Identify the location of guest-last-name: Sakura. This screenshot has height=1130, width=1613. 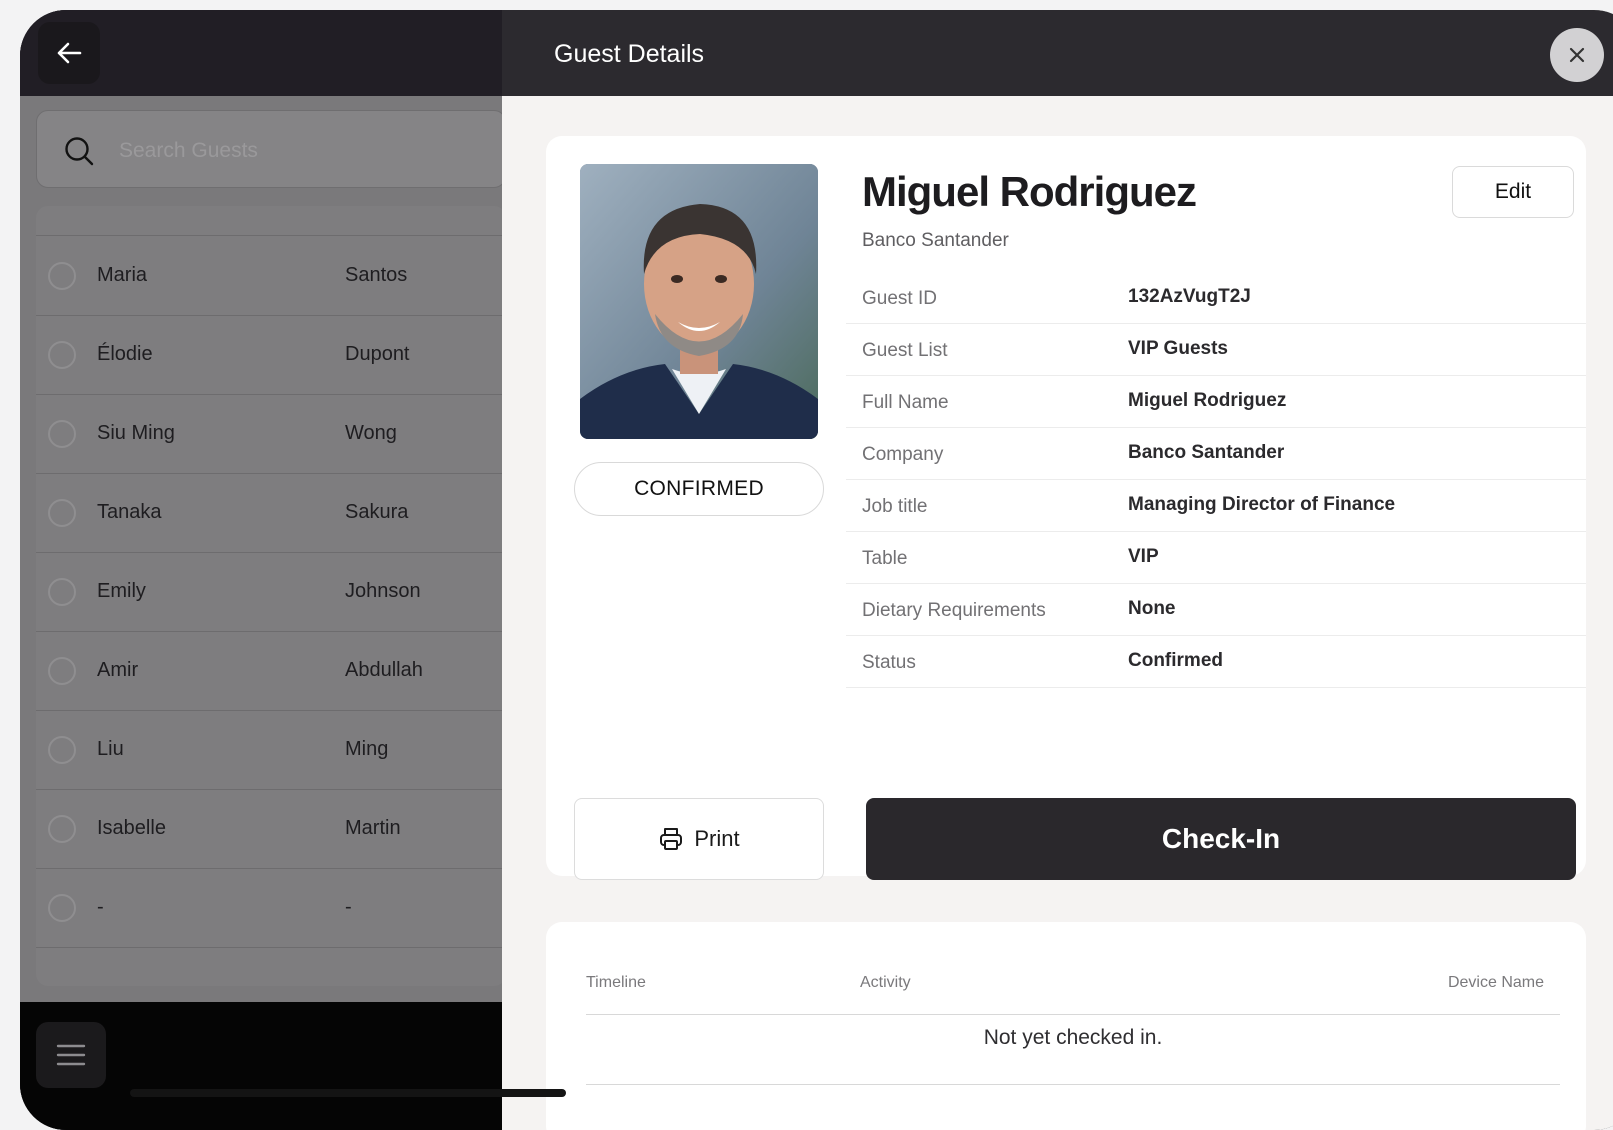
(377, 512).